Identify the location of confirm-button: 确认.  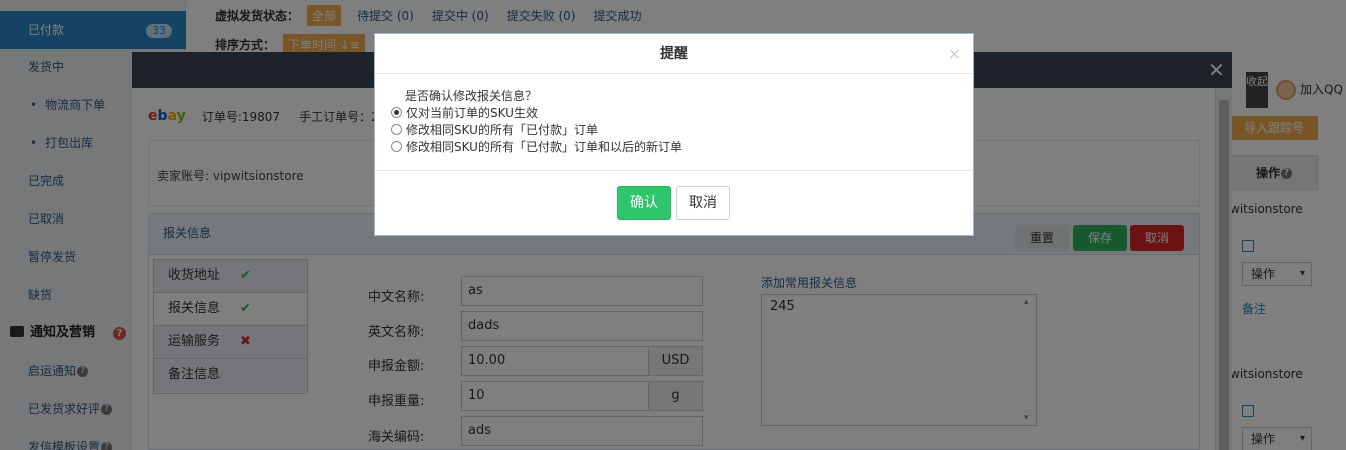
(644, 203).